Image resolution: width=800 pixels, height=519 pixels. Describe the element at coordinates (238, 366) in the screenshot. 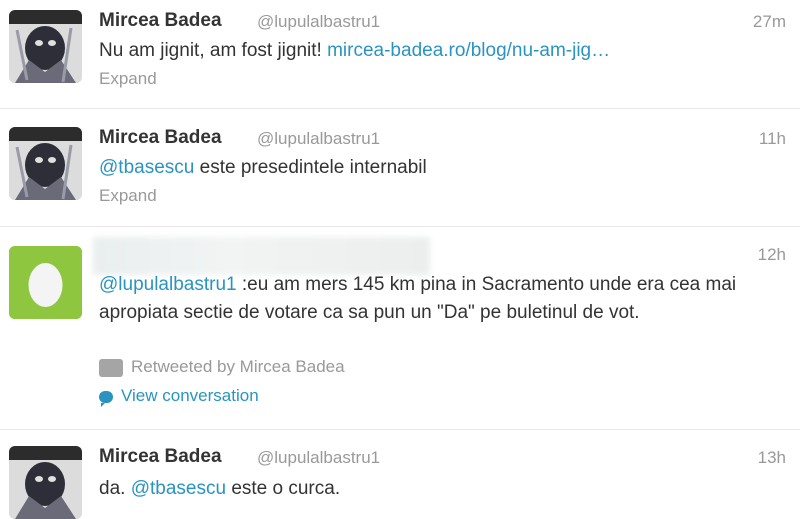

I see `retweeted-by-text: Retweeted by Mircea Badea` at that location.